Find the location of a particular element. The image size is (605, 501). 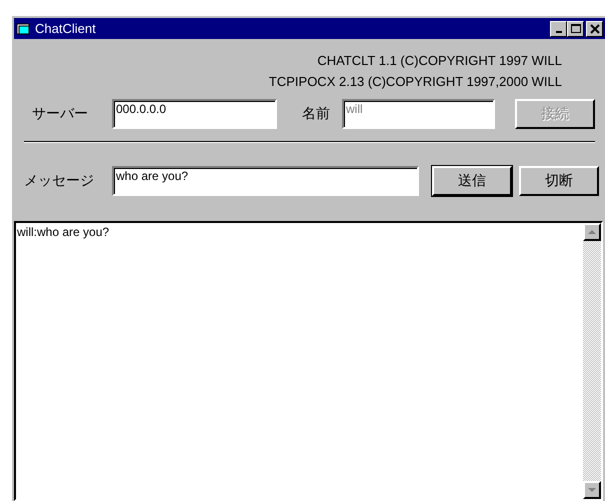

maximize-button is located at coordinates (575, 28).